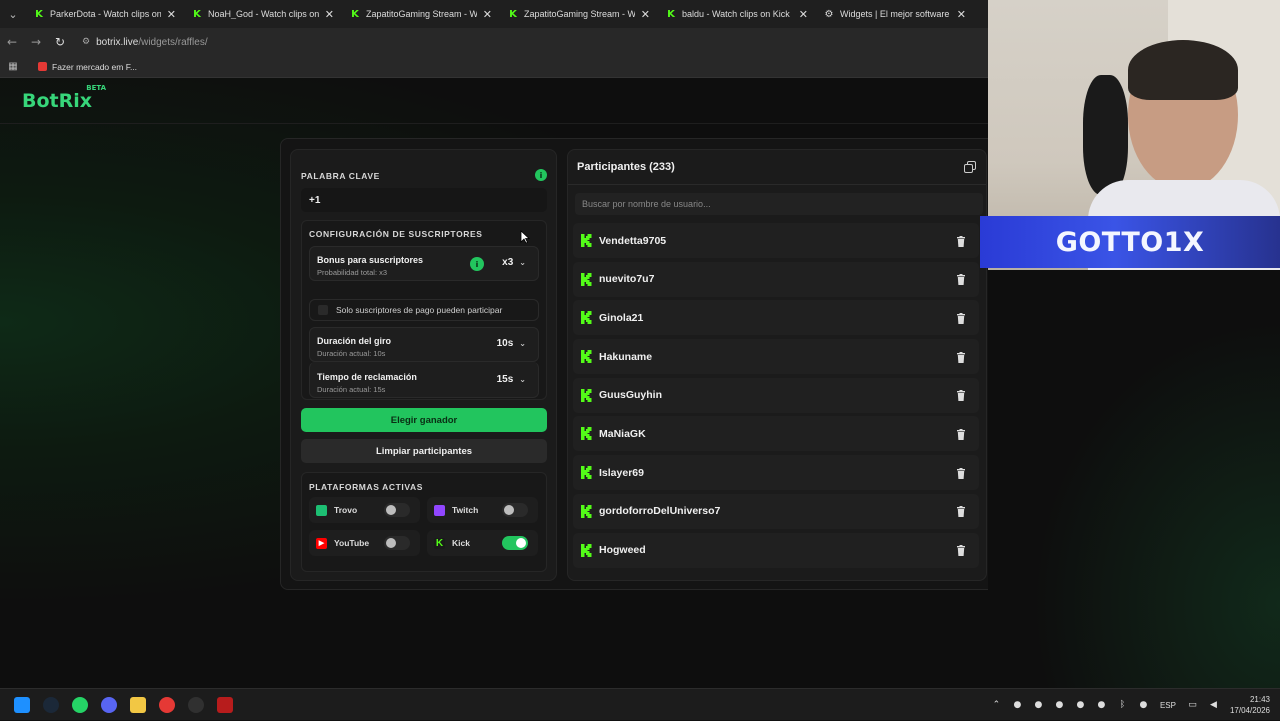  What do you see at coordinates (482, 543) in the screenshot?
I see `platform-kick: K Kick` at bounding box center [482, 543].